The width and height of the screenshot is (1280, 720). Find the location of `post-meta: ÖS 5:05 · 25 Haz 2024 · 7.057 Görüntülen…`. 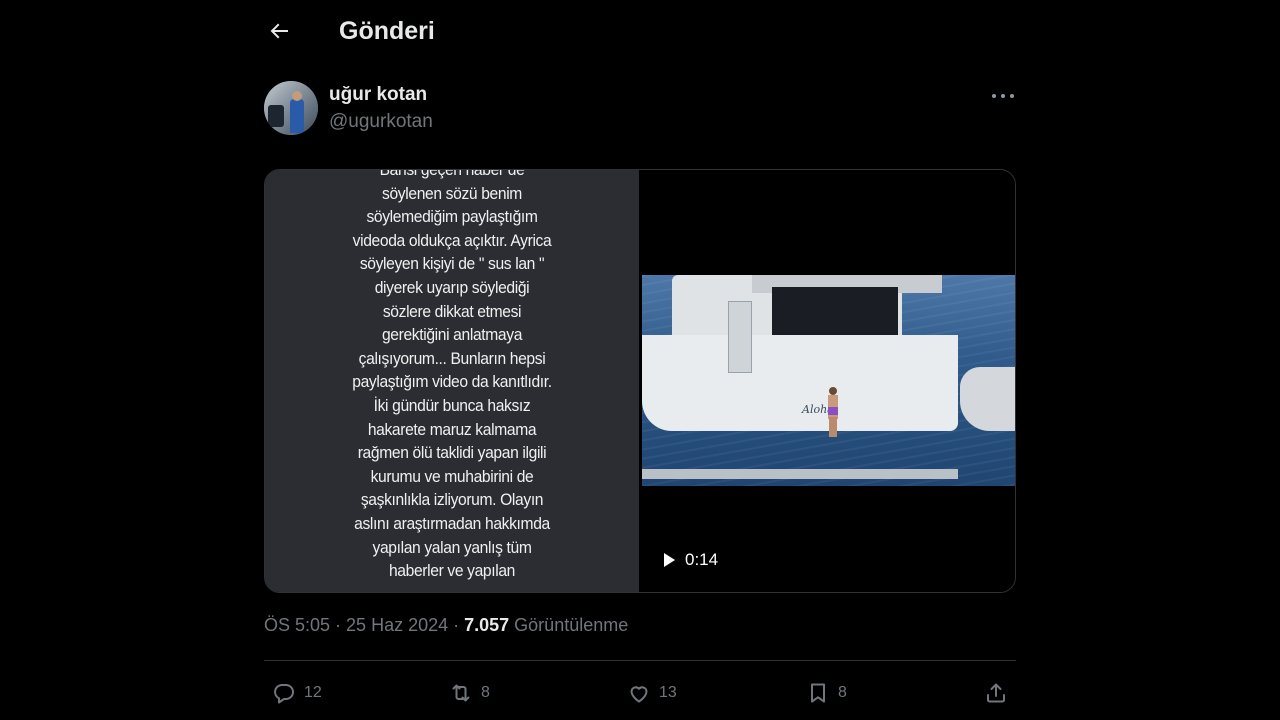

post-meta: ÖS 5:05 · 25 Haz 2024 · 7.057 Görüntülen… is located at coordinates (446, 625).